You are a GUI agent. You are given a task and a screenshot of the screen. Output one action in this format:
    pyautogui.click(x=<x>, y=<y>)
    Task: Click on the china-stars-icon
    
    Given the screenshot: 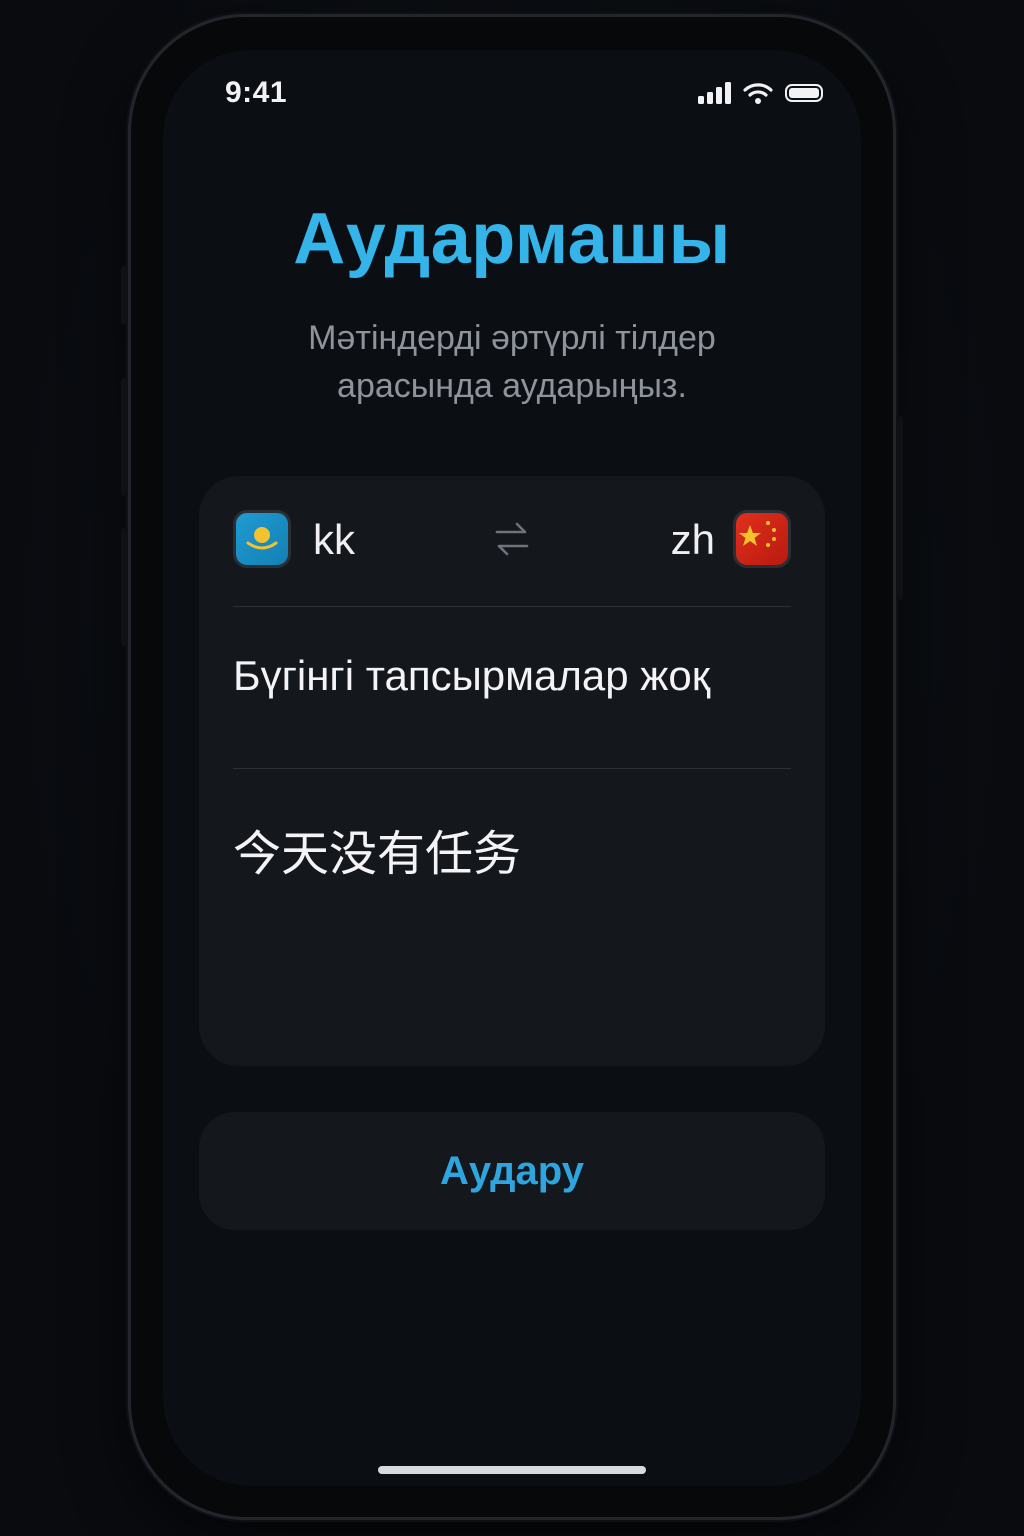 What is the action you would take?
    pyautogui.click(x=757, y=534)
    